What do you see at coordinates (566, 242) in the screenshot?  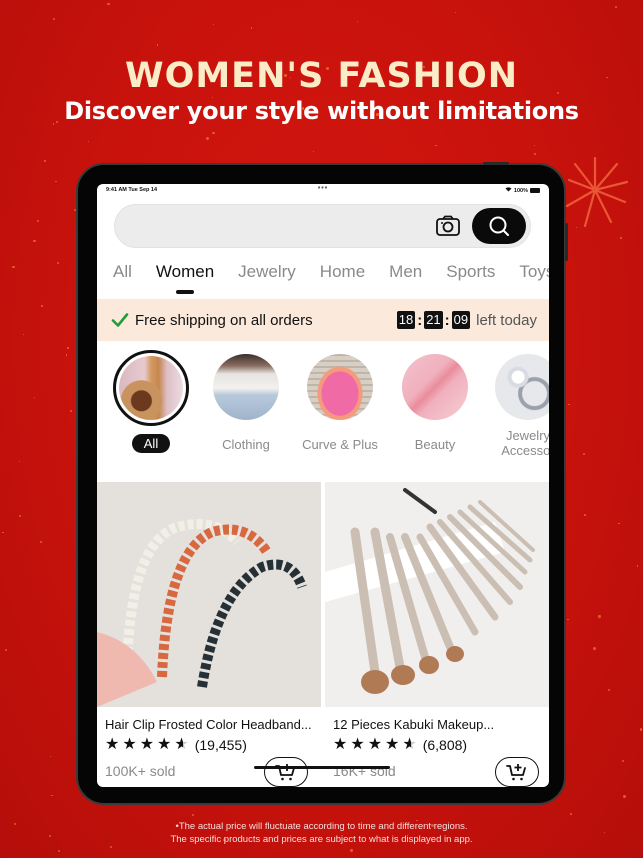 I see `device-side-button` at bounding box center [566, 242].